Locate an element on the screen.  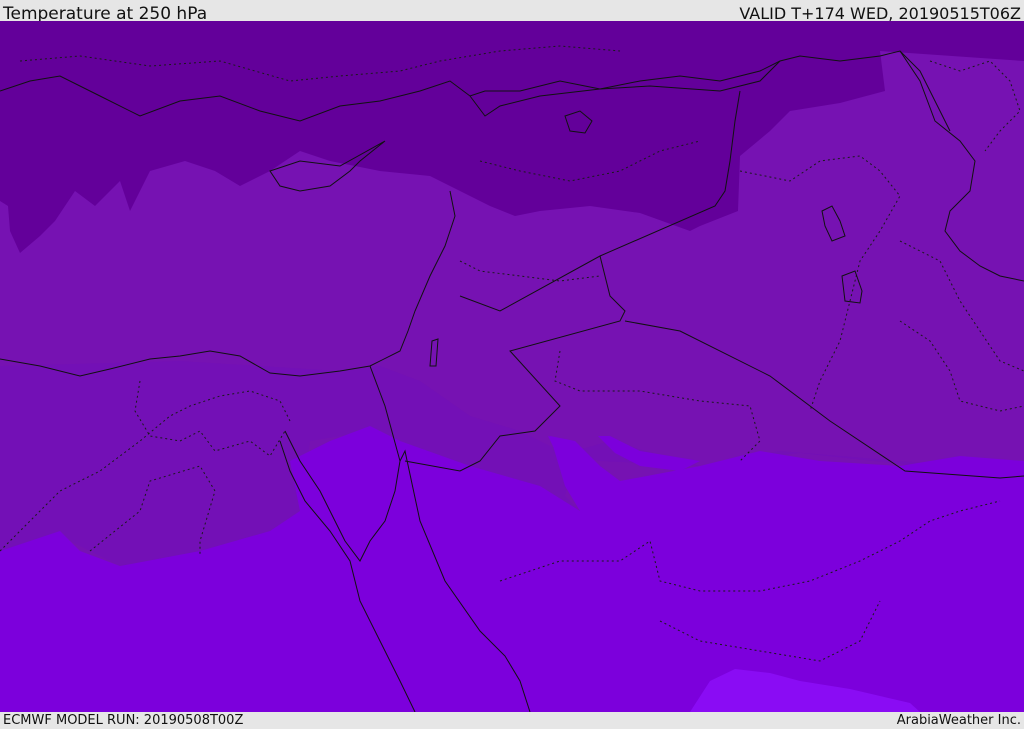
credit: ArabiaWeather Inc. is located at coordinates (958, 720).